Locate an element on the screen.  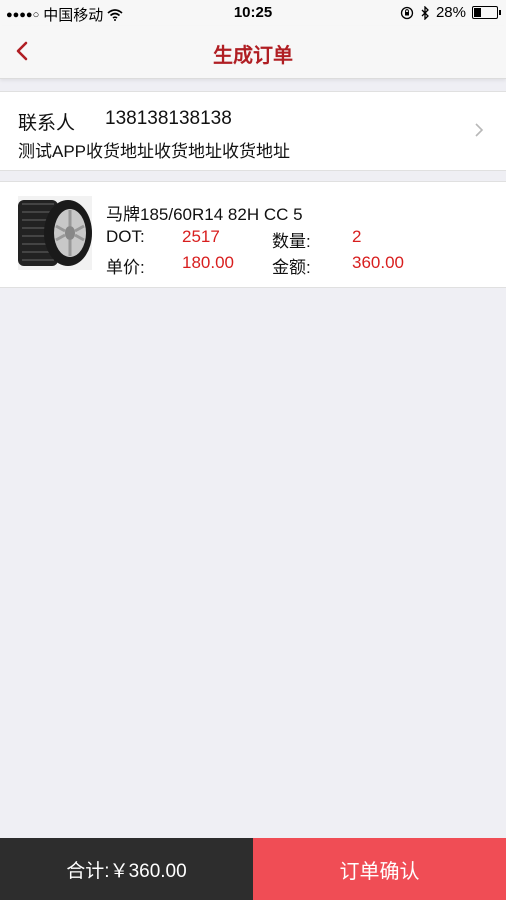
bluetooth-icon is located at coordinates (425, 12).